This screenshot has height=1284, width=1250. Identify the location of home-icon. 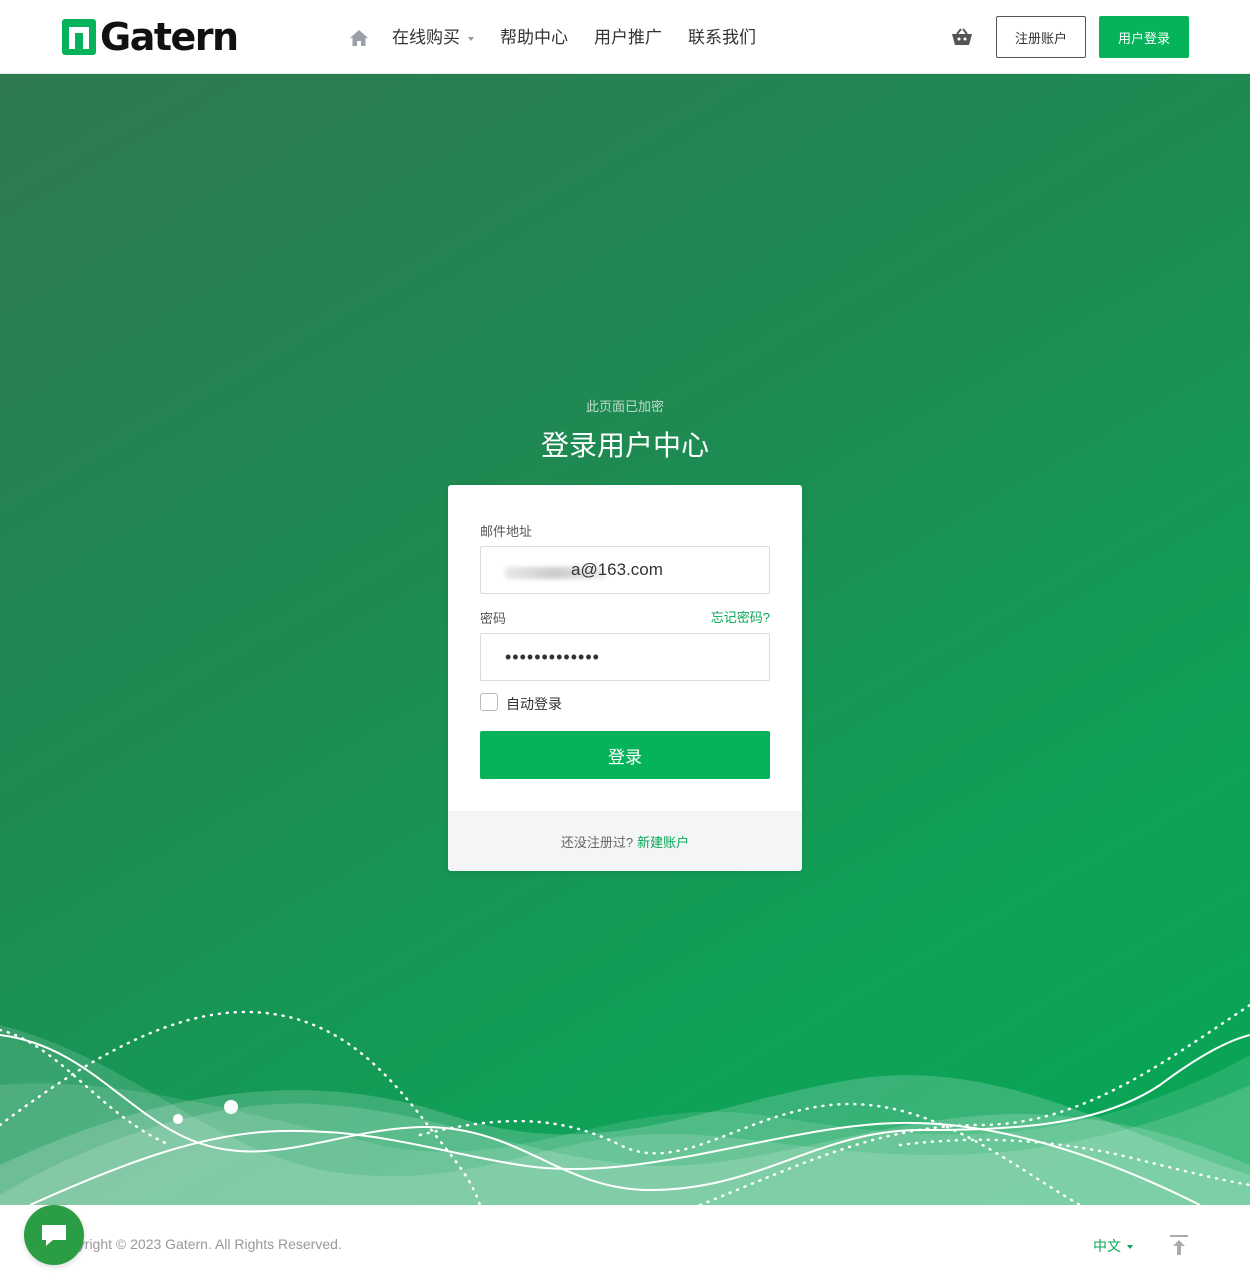
(359, 38).